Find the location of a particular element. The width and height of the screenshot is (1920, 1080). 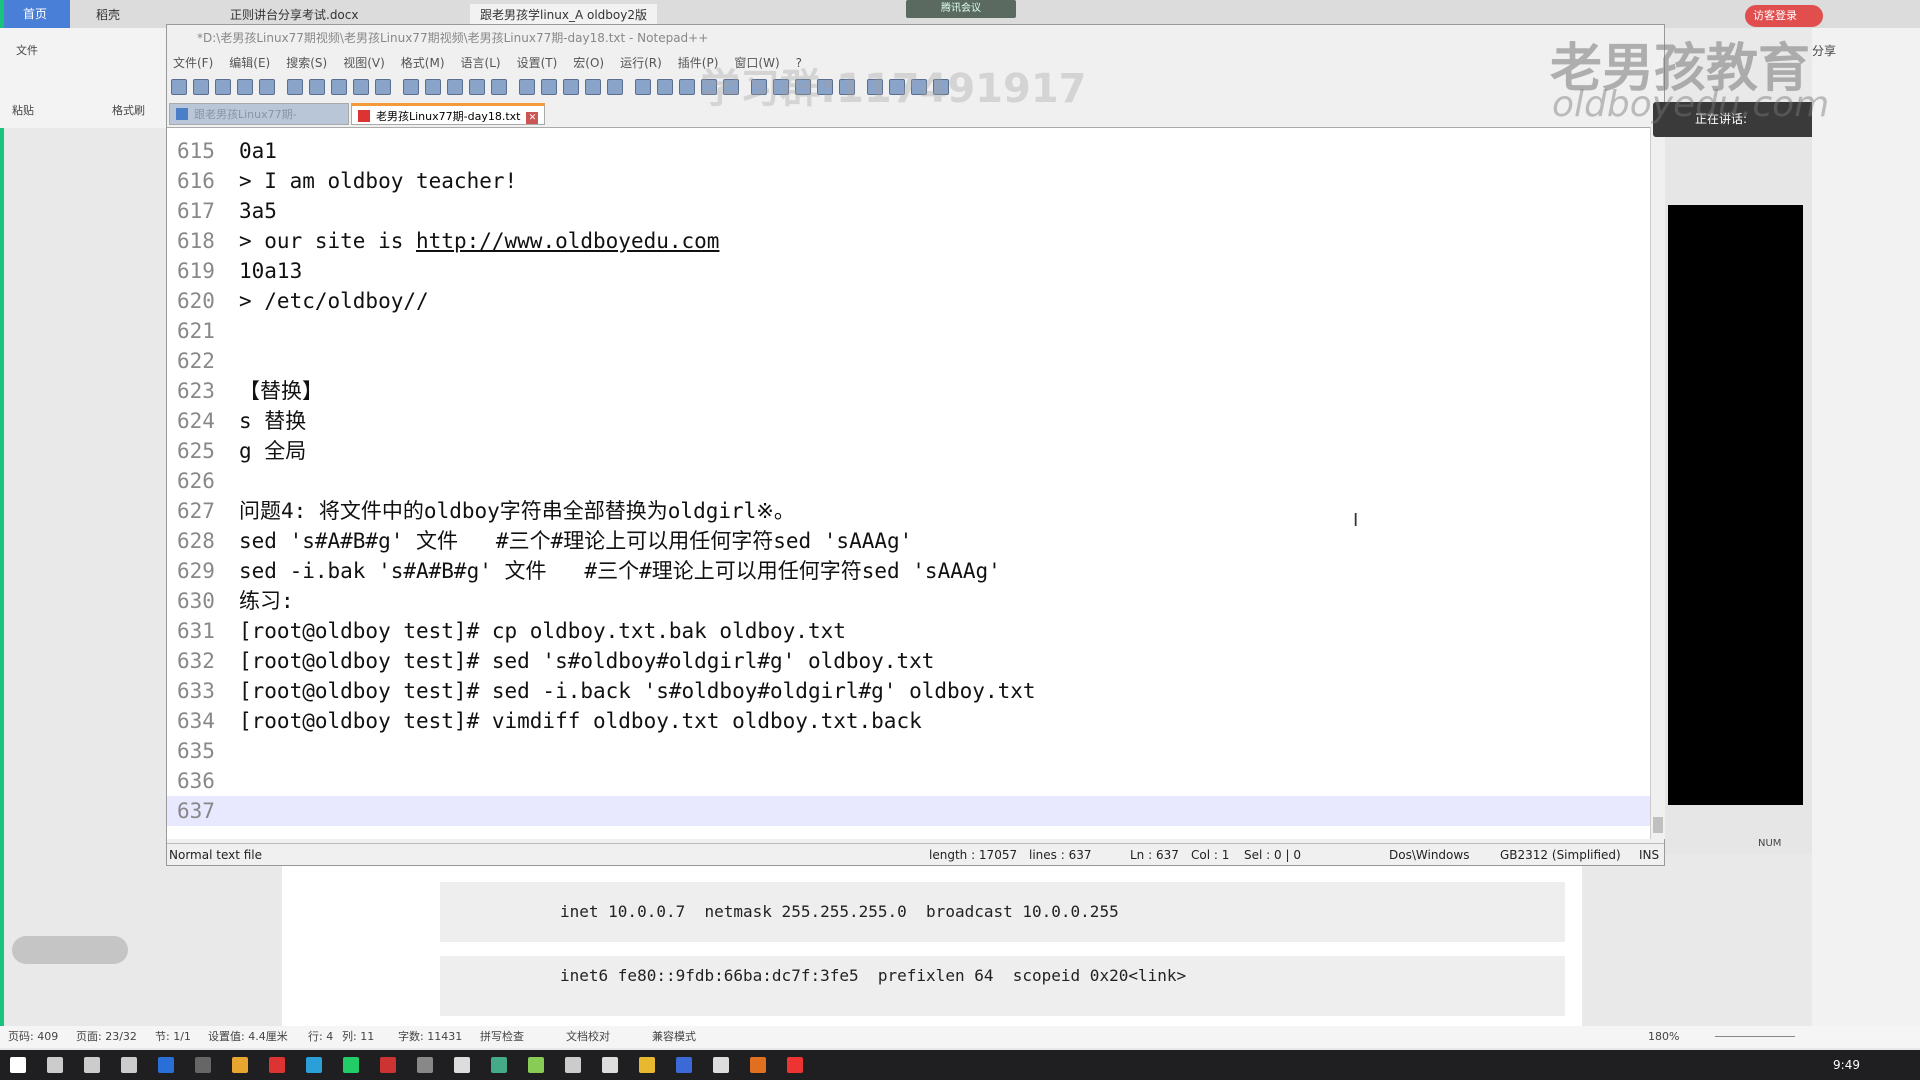

floating-toolbar is located at coordinates (70, 950).